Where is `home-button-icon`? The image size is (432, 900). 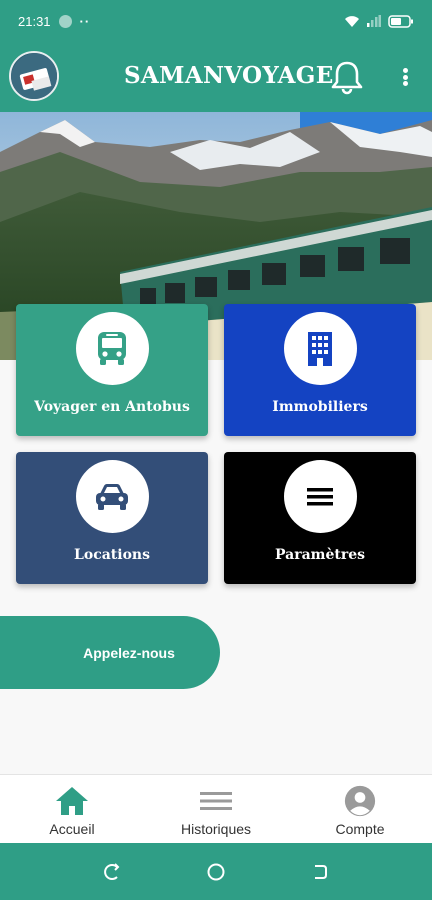 home-button-icon is located at coordinates (216, 872).